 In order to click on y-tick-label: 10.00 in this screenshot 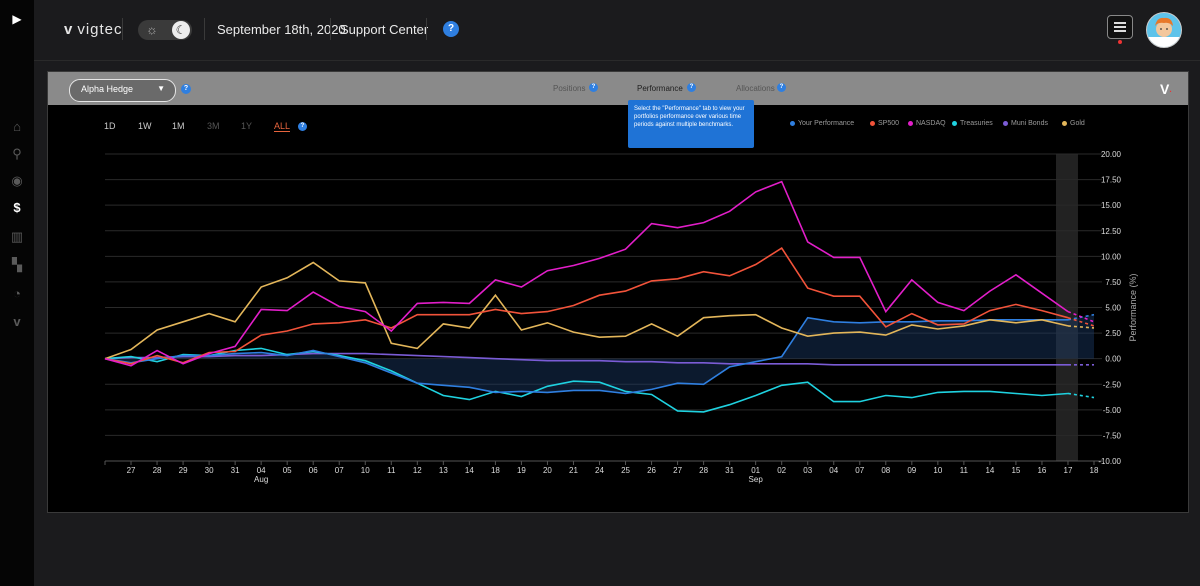, I will do `click(1111, 256)`.